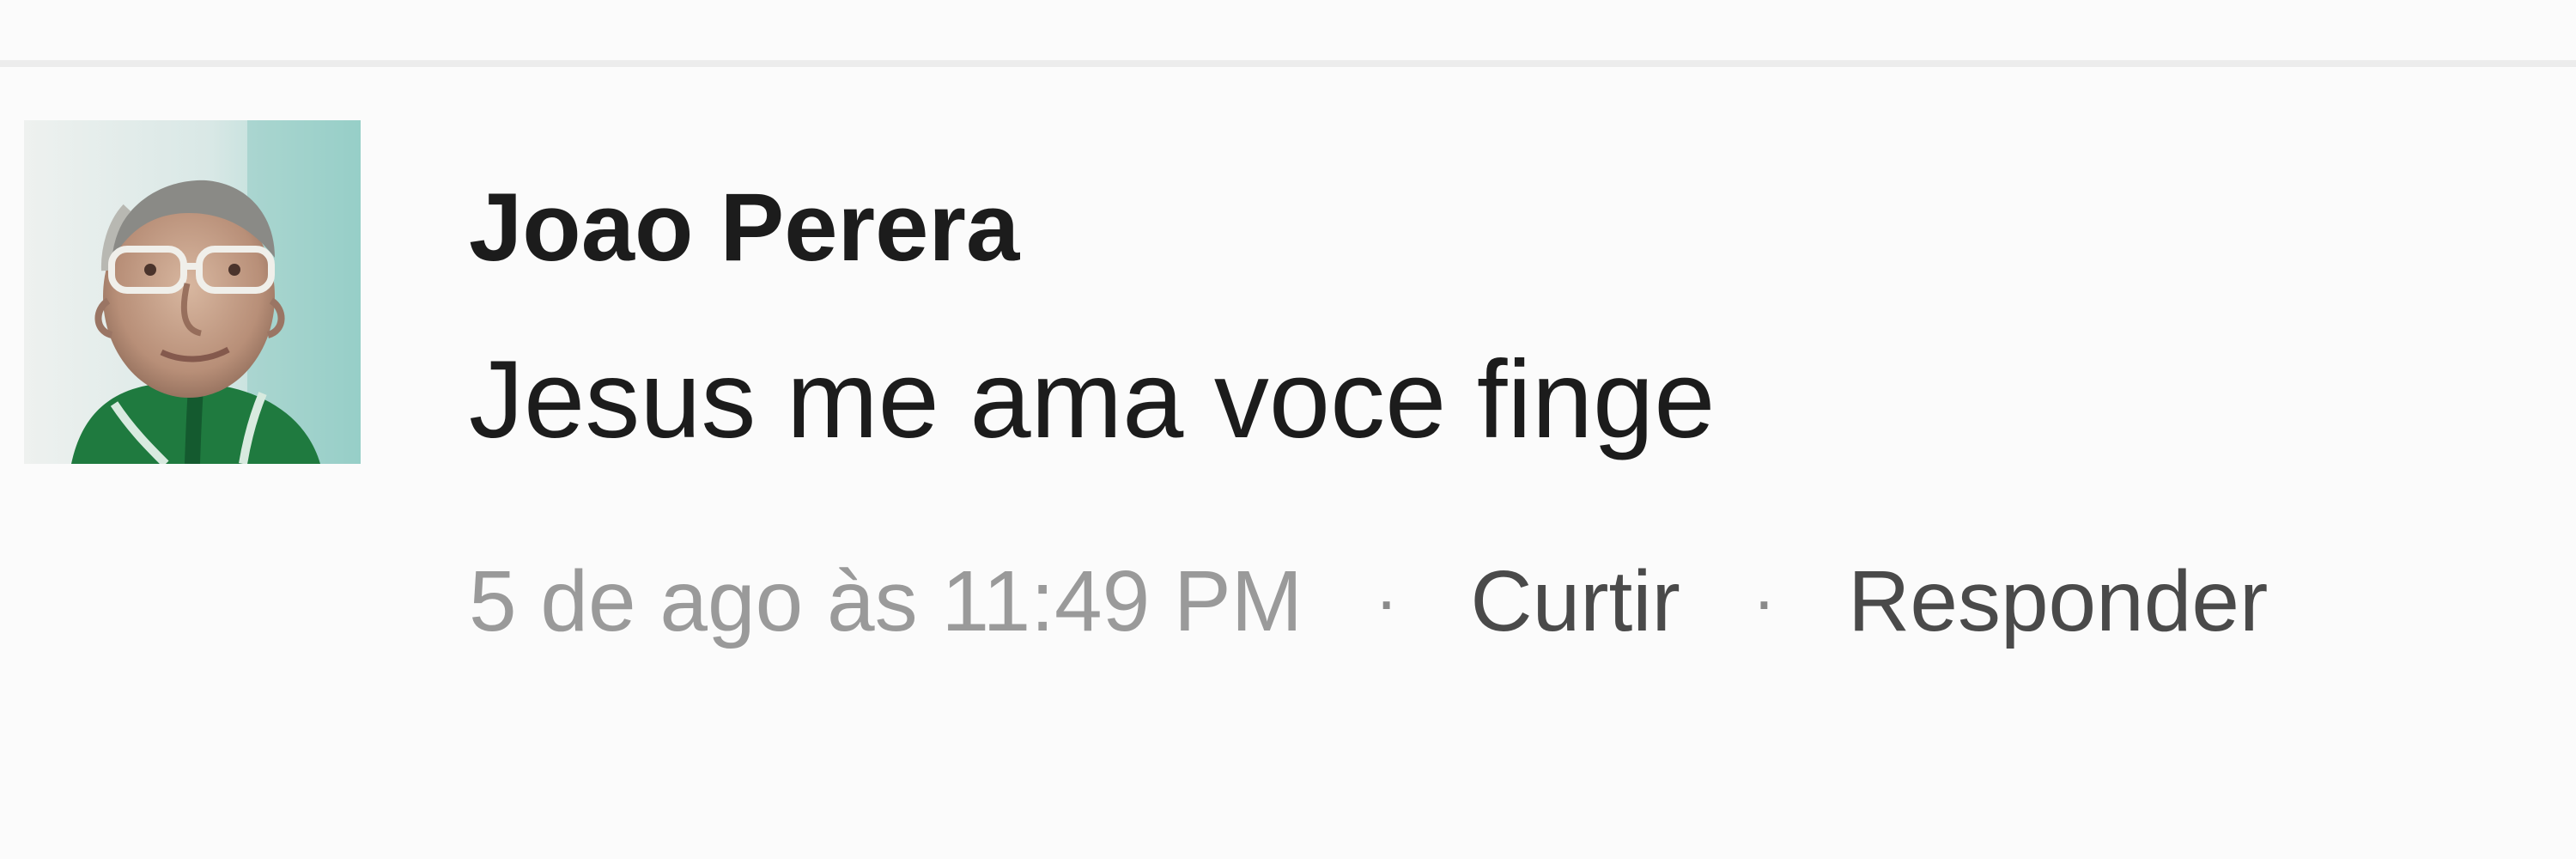 The image size is (2576, 859). I want to click on avatar-photo, so click(192, 292).